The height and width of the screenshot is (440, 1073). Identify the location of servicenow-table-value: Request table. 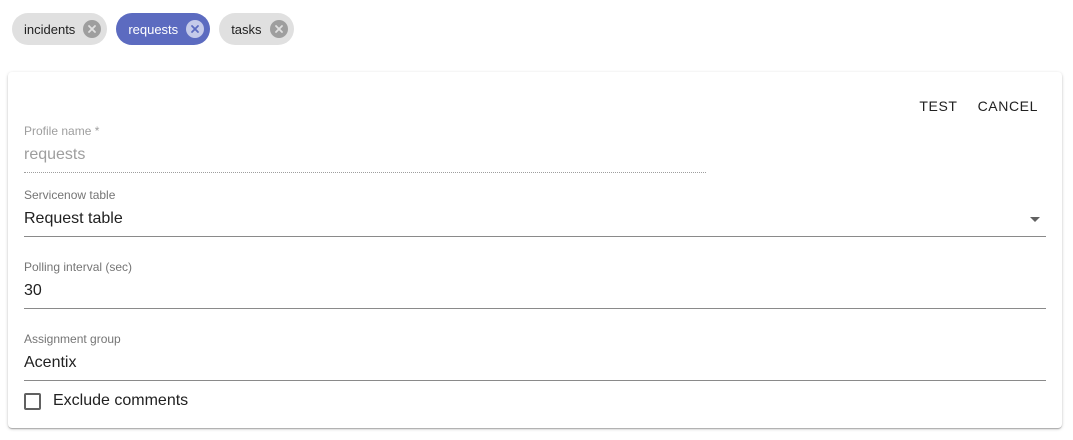
(535, 219).